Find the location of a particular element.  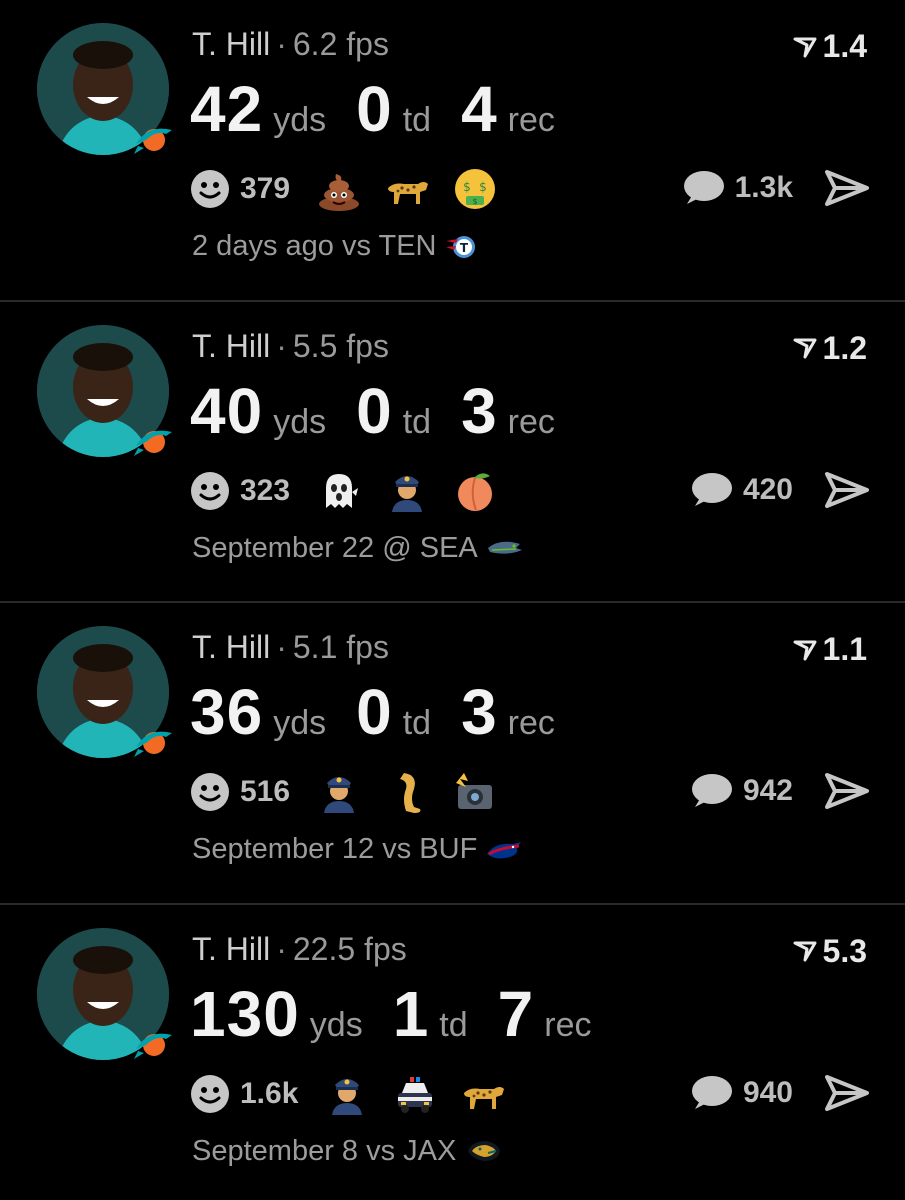

fantasy-points: 5.1 fps is located at coordinates (340, 647).